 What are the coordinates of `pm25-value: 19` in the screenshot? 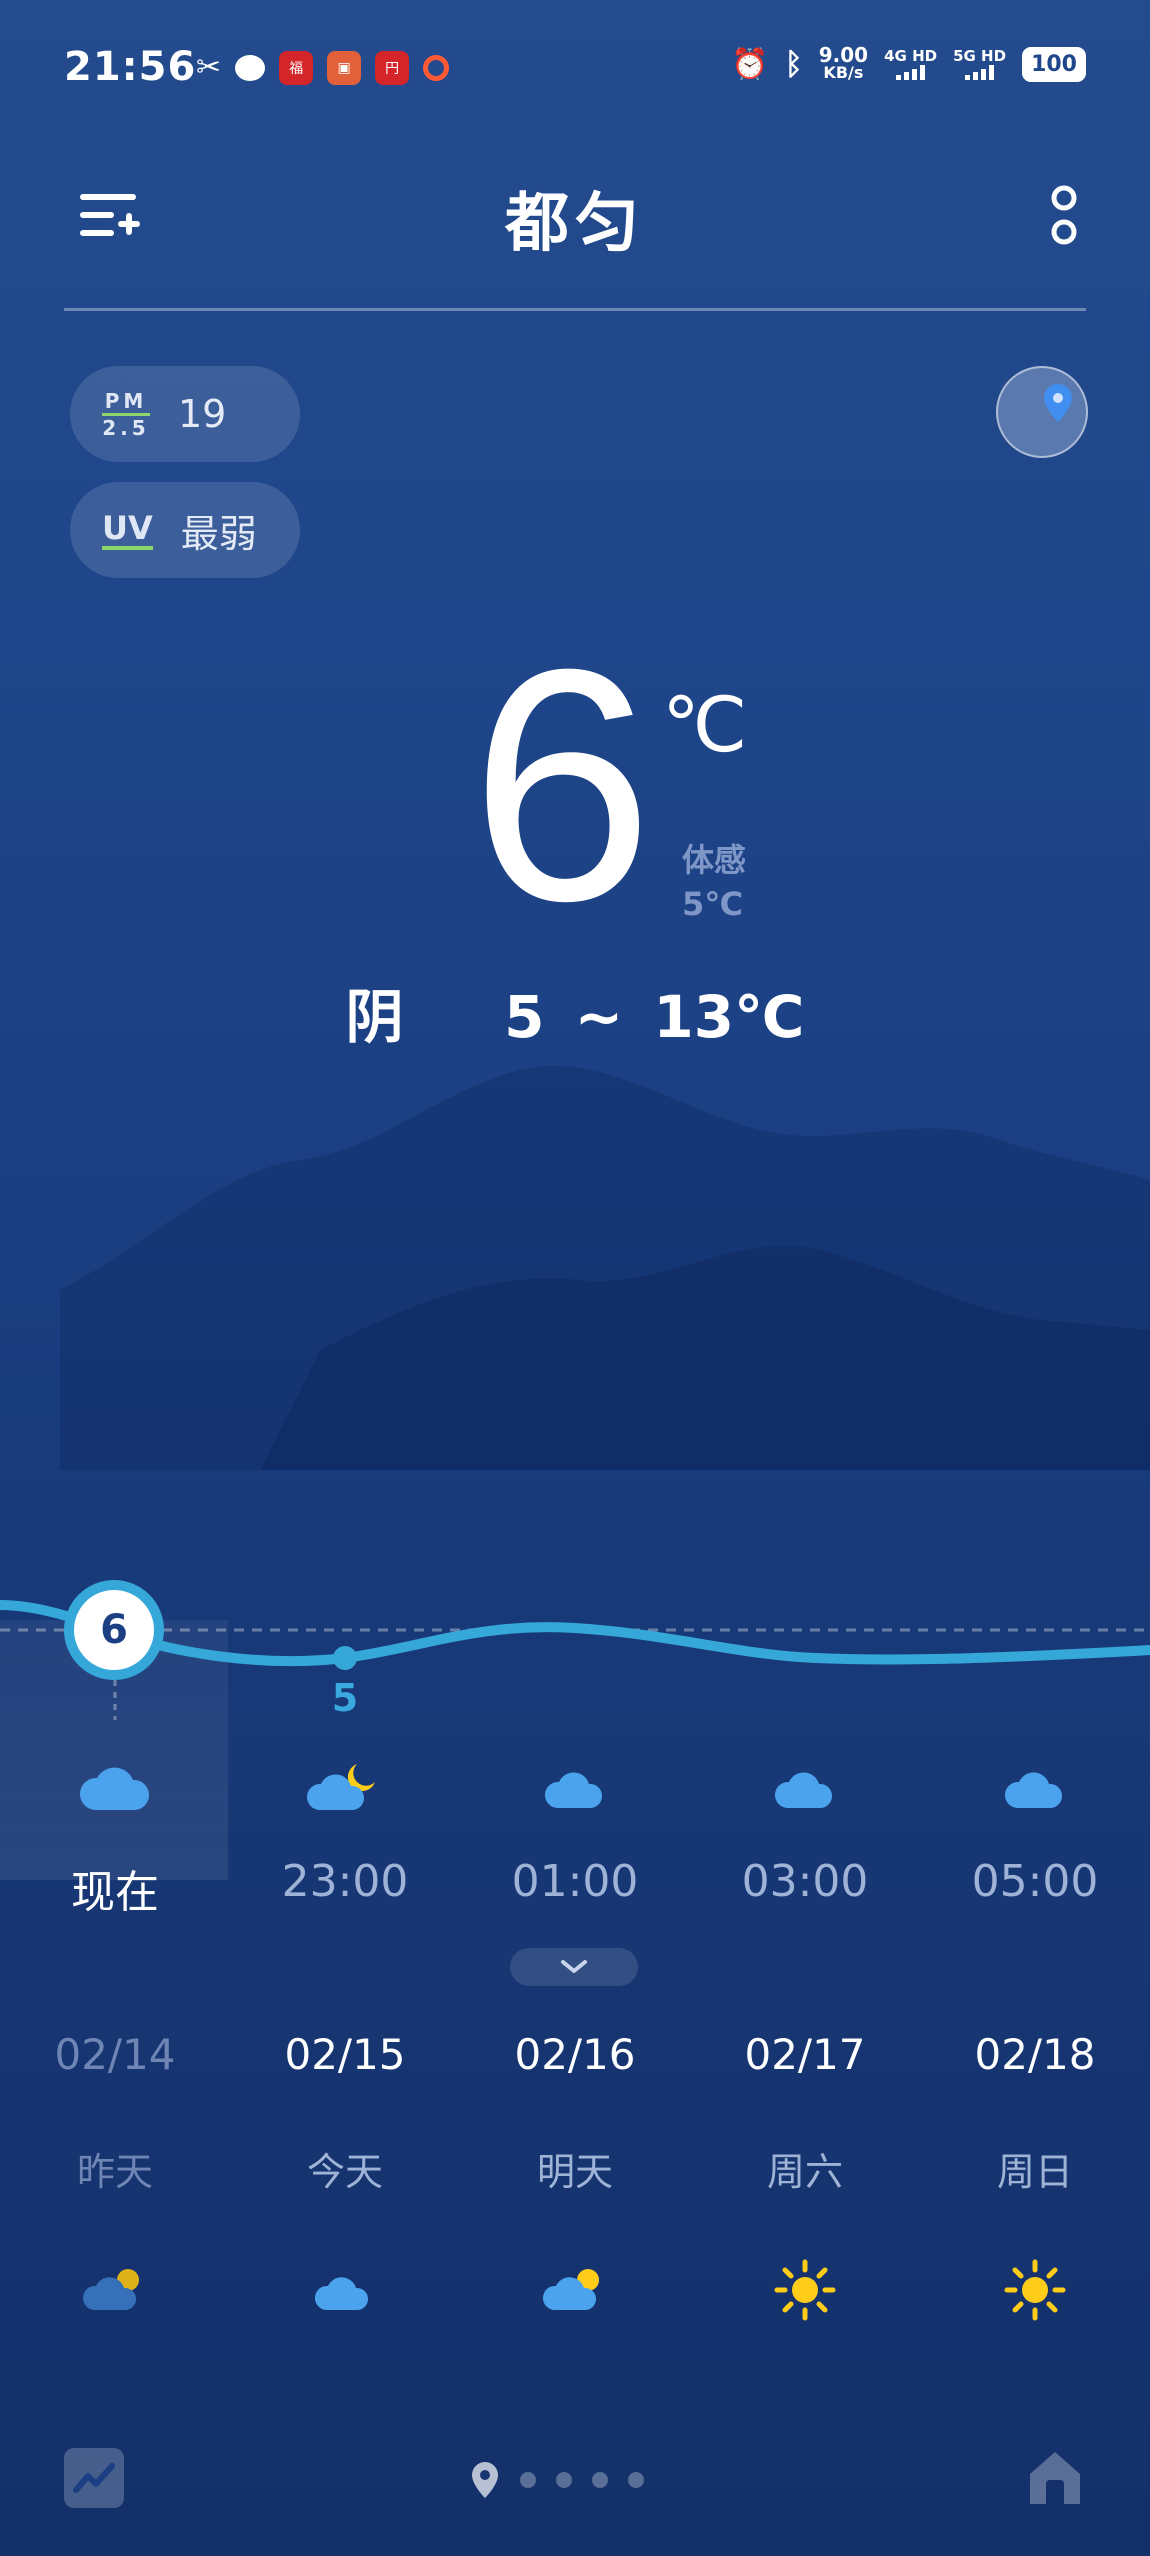 It's located at (202, 414).